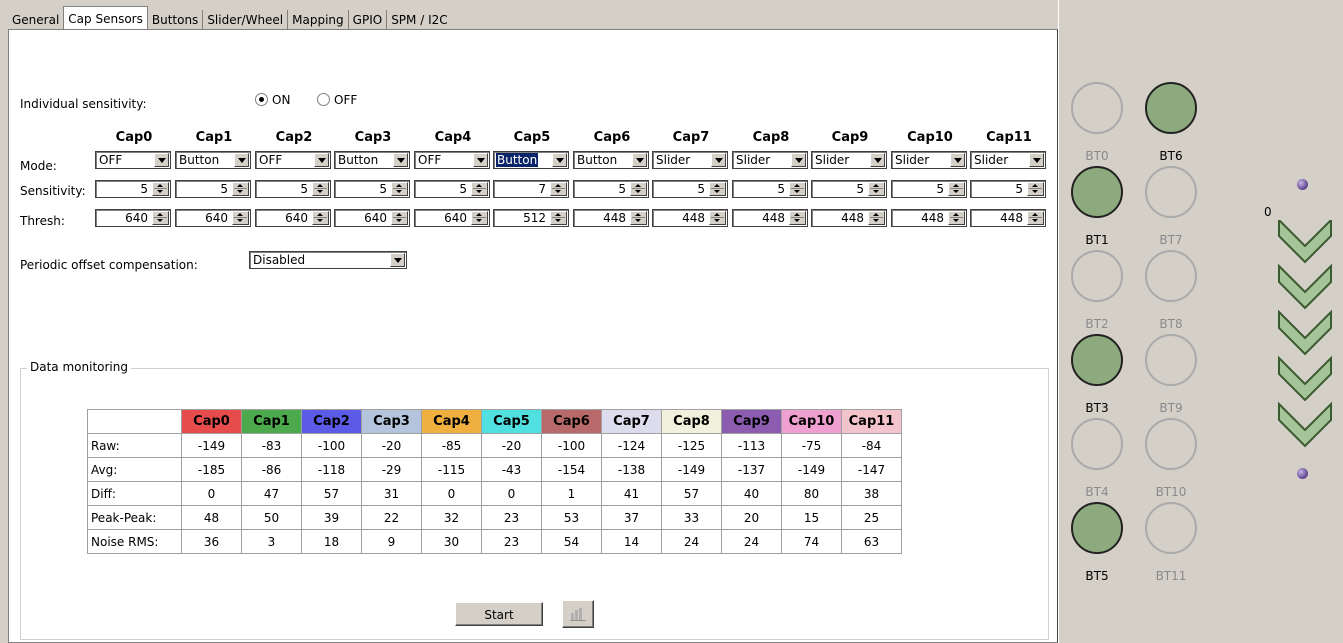 The height and width of the screenshot is (643, 1343). Describe the element at coordinates (770, 218) in the screenshot. I see `thresh-spin-8: 448` at that location.